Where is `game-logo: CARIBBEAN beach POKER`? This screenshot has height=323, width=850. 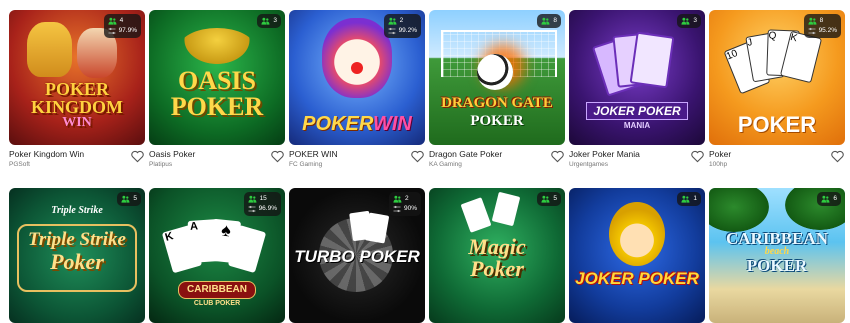
game-logo: CARIBBEAN beach POKER is located at coordinates (777, 252).